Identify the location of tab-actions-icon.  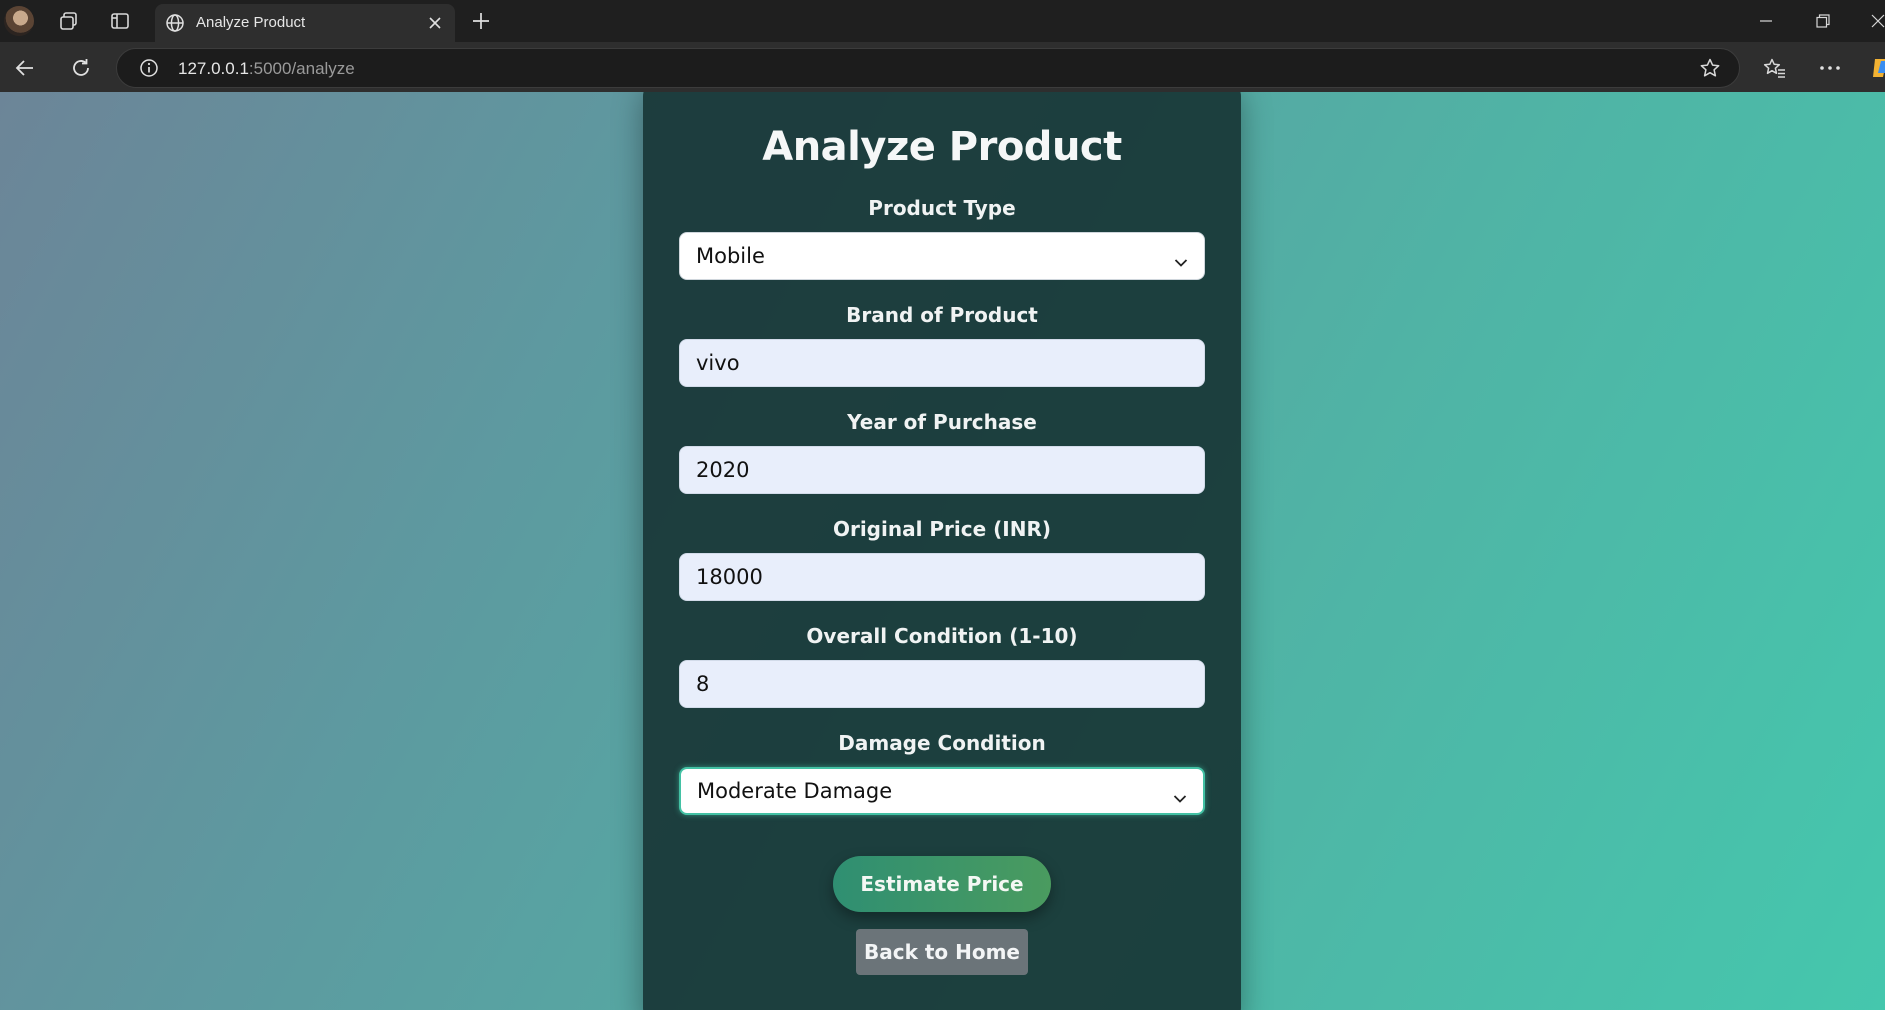
(120, 21).